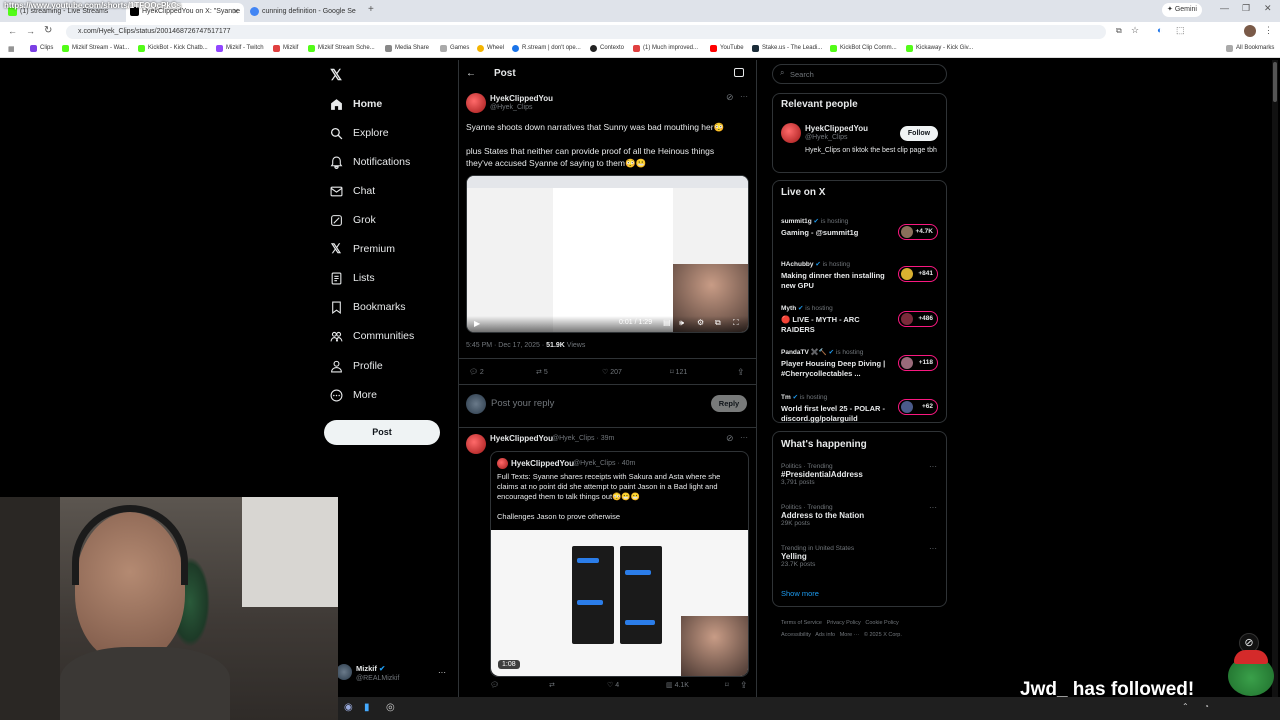  Describe the element at coordinates (1180, 30) in the screenshot. I see `puzzle-icon: ⬚` at that location.